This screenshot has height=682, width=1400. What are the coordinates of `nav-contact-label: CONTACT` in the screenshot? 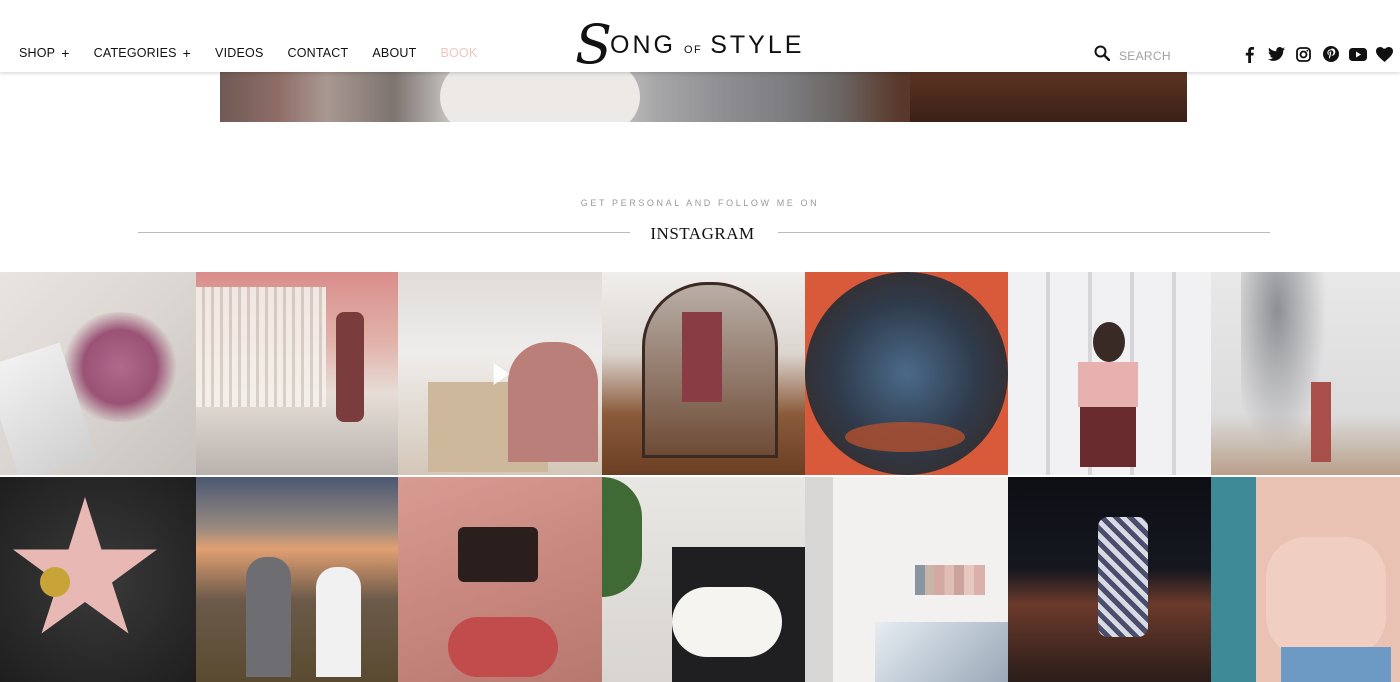 It's located at (318, 53).